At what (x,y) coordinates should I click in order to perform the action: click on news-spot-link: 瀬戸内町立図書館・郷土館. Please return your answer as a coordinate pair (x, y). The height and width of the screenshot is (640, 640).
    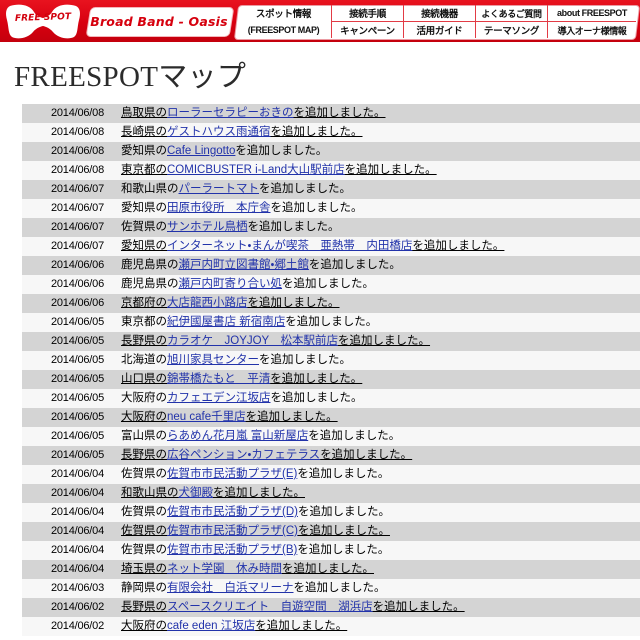
    Looking at the image, I should click on (244, 265).